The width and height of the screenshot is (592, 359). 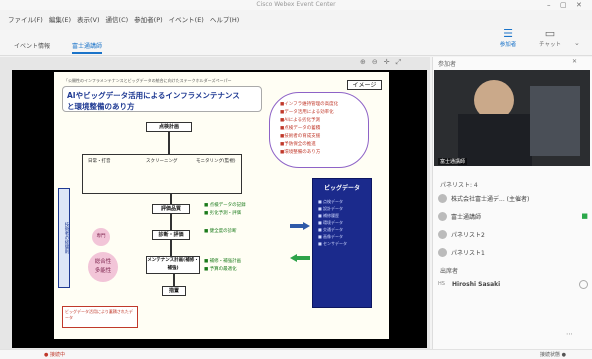 I want to click on tab-event-info: イベント情報, so click(x=32, y=45).